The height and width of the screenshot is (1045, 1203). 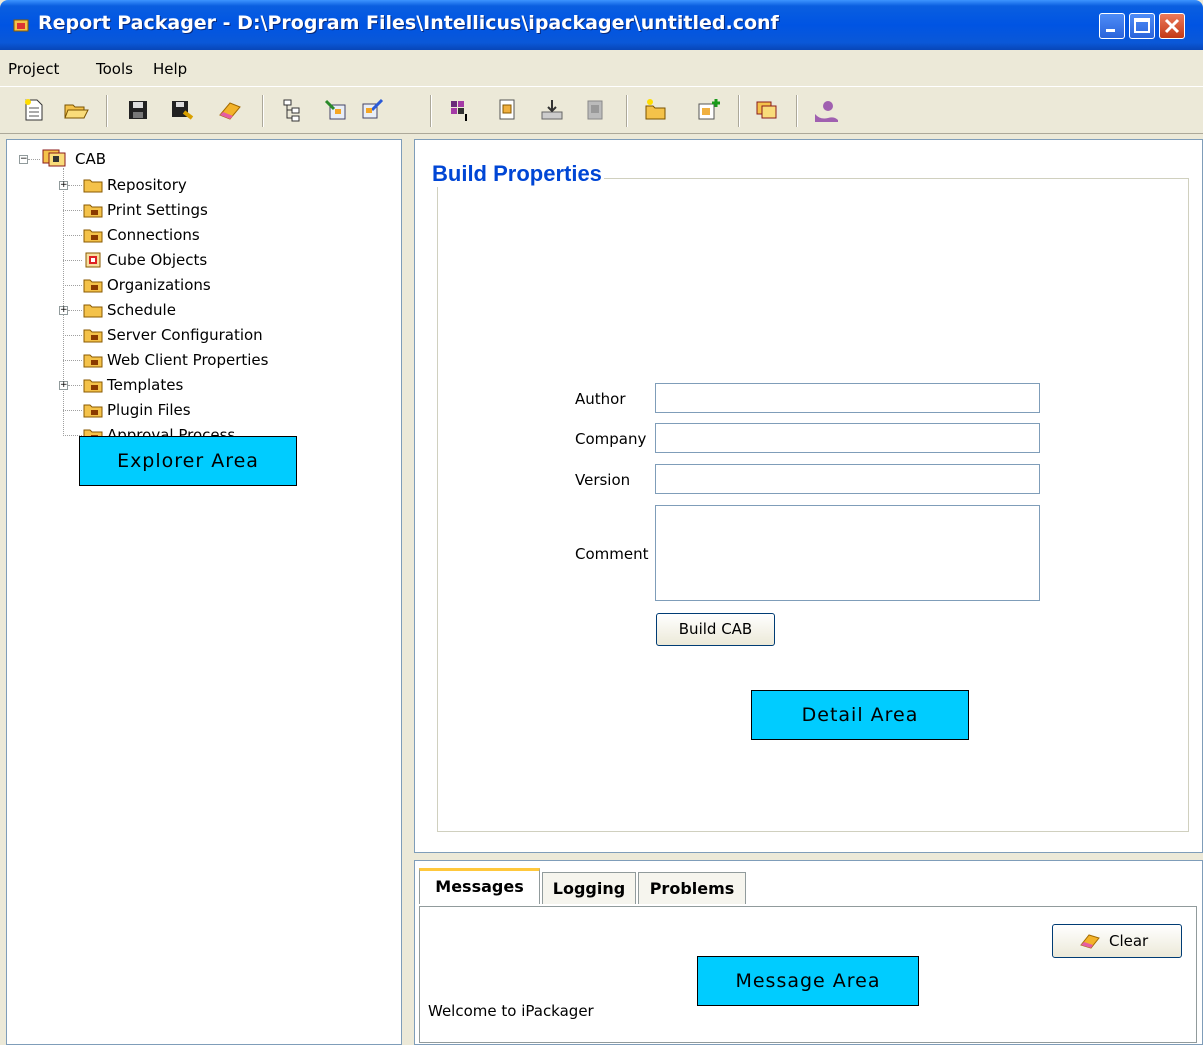 I want to click on tree-item-server-configuration: Server Configuration, so click(x=197, y=335).